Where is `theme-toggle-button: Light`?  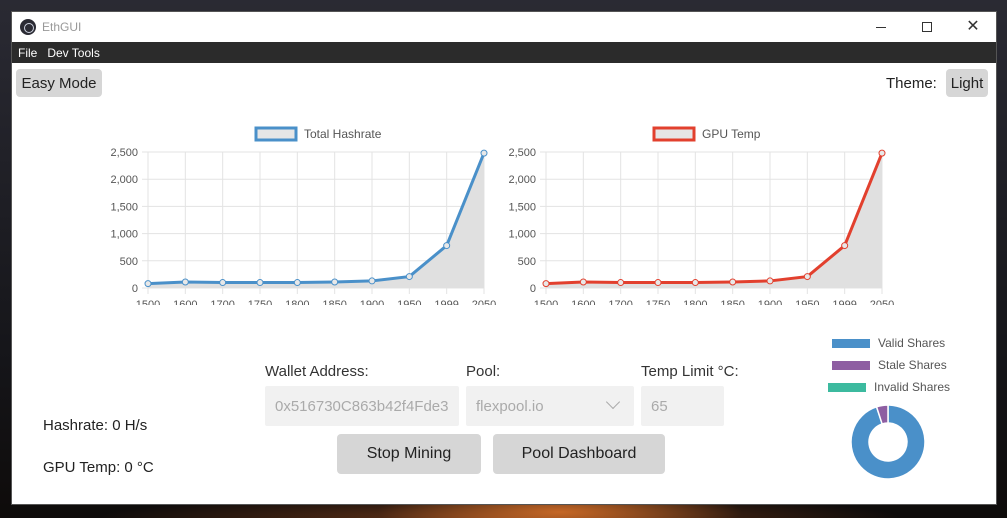
theme-toggle-button: Light is located at coordinates (967, 83).